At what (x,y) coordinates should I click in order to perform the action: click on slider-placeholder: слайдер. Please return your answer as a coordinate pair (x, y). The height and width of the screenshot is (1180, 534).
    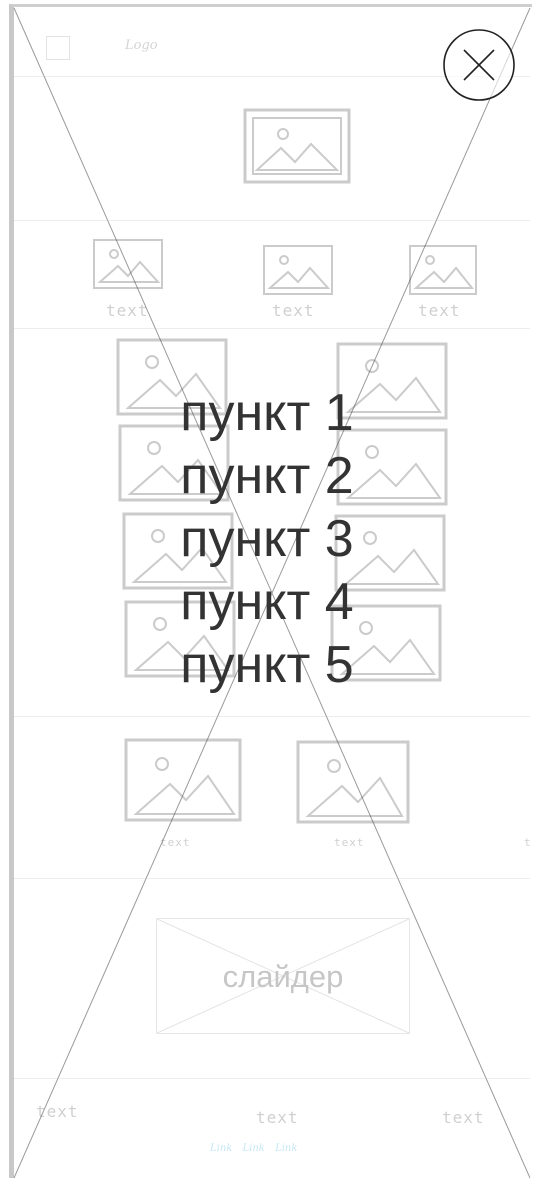
    Looking at the image, I should click on (283, 976).